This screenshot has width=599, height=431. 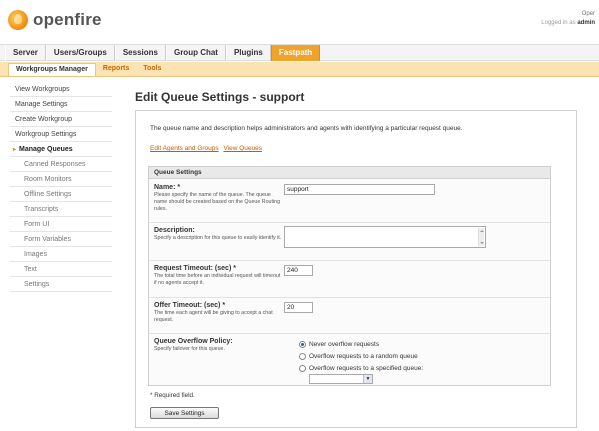 What do you see at coordinates (295, 53) in the screenshot?
I see `tab-fastpath: Fastpath` at bounding box center [295, 53].